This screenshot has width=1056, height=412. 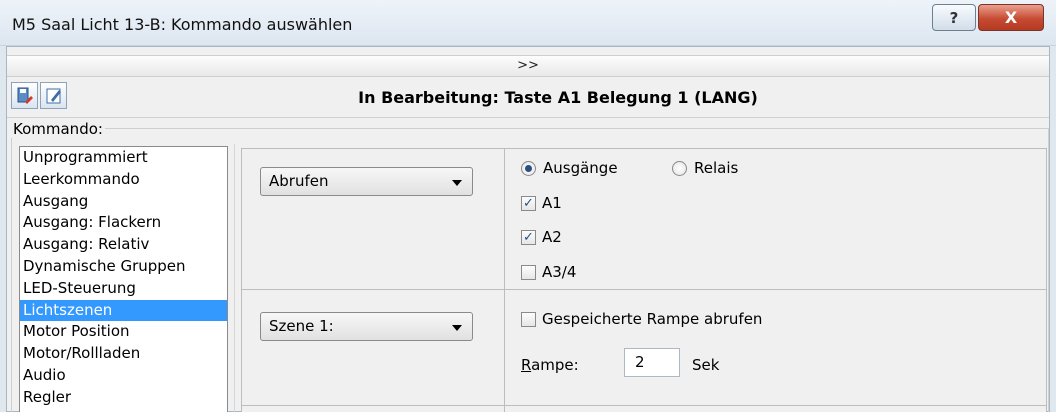 What do you see at coordinates (644, 408) in the screenshot?
I see `next-section` at bounding box center [644, 408].